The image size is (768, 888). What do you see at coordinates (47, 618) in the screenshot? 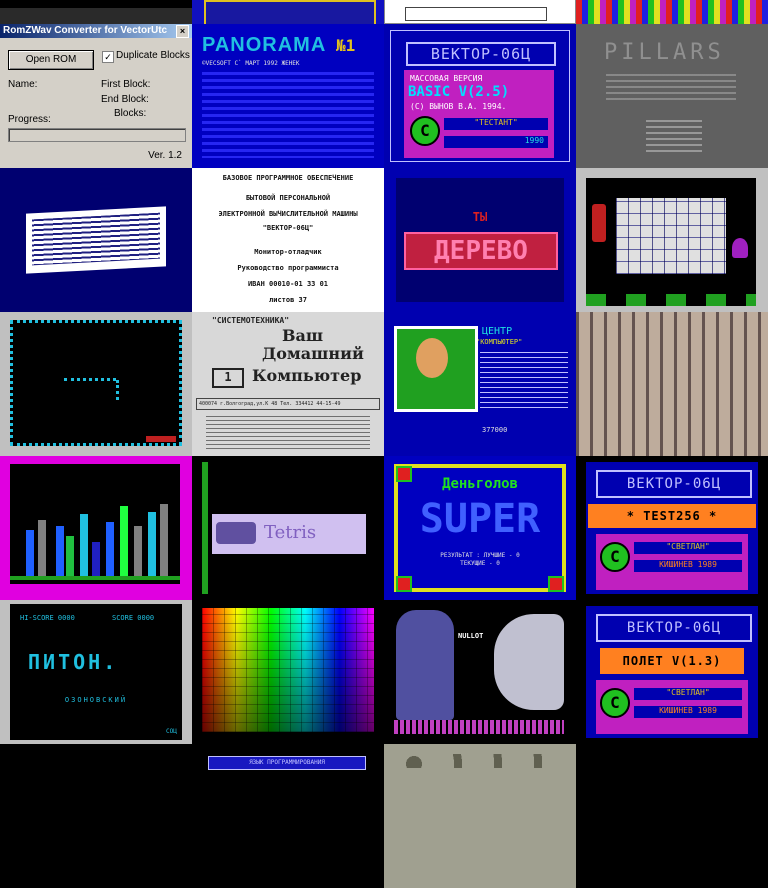
I see `python-hiscore: HI-SCORE 0000` at bounding box center [47, 618].